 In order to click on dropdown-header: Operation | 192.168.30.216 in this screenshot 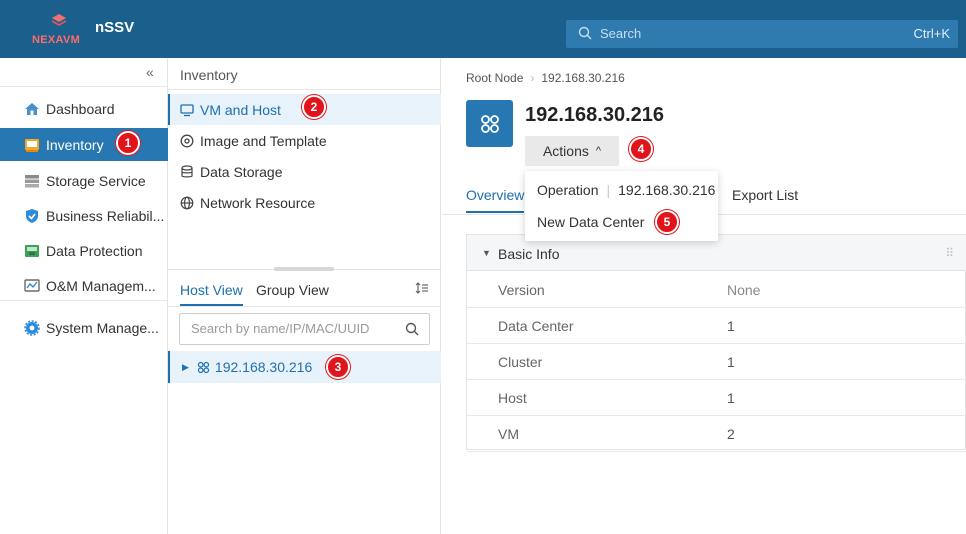, I will do `click(626, 190)`.